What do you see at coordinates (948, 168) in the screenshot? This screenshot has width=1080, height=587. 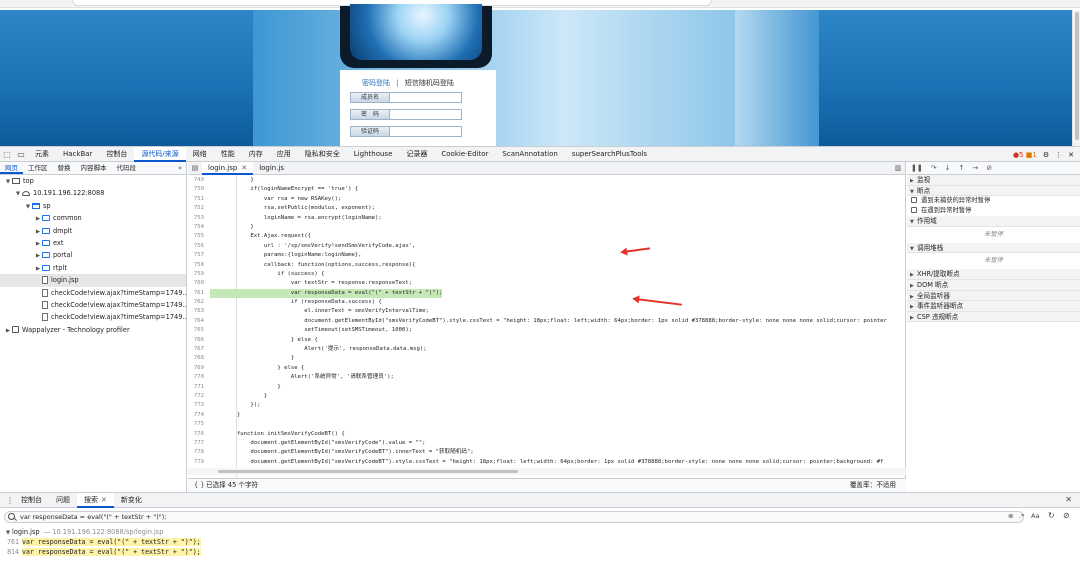 I see `step-into-icon: ↓` at bounding box center [948, 168].